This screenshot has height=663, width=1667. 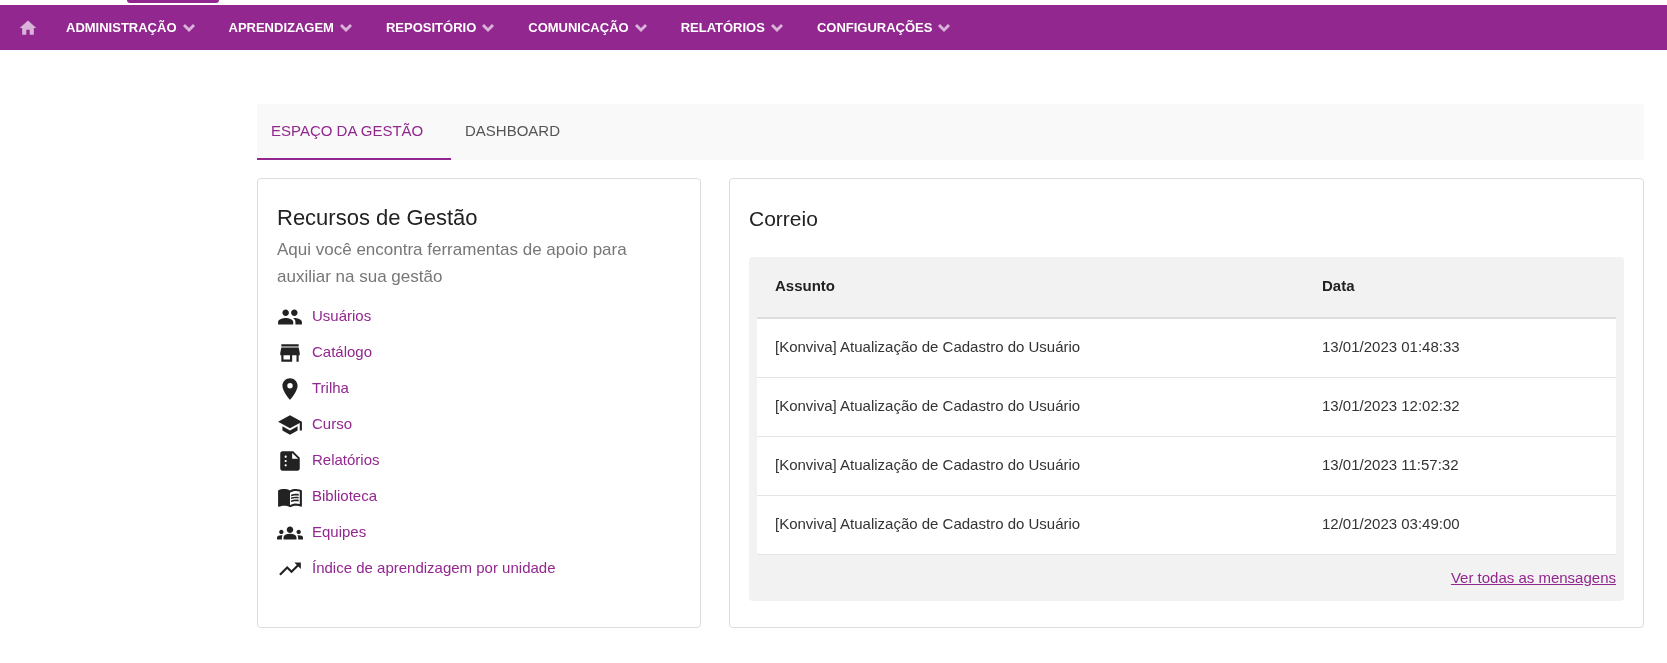 I want to click on table-cell-text: 13/01/2023 12:02:32, so click(x=1391, y=406).